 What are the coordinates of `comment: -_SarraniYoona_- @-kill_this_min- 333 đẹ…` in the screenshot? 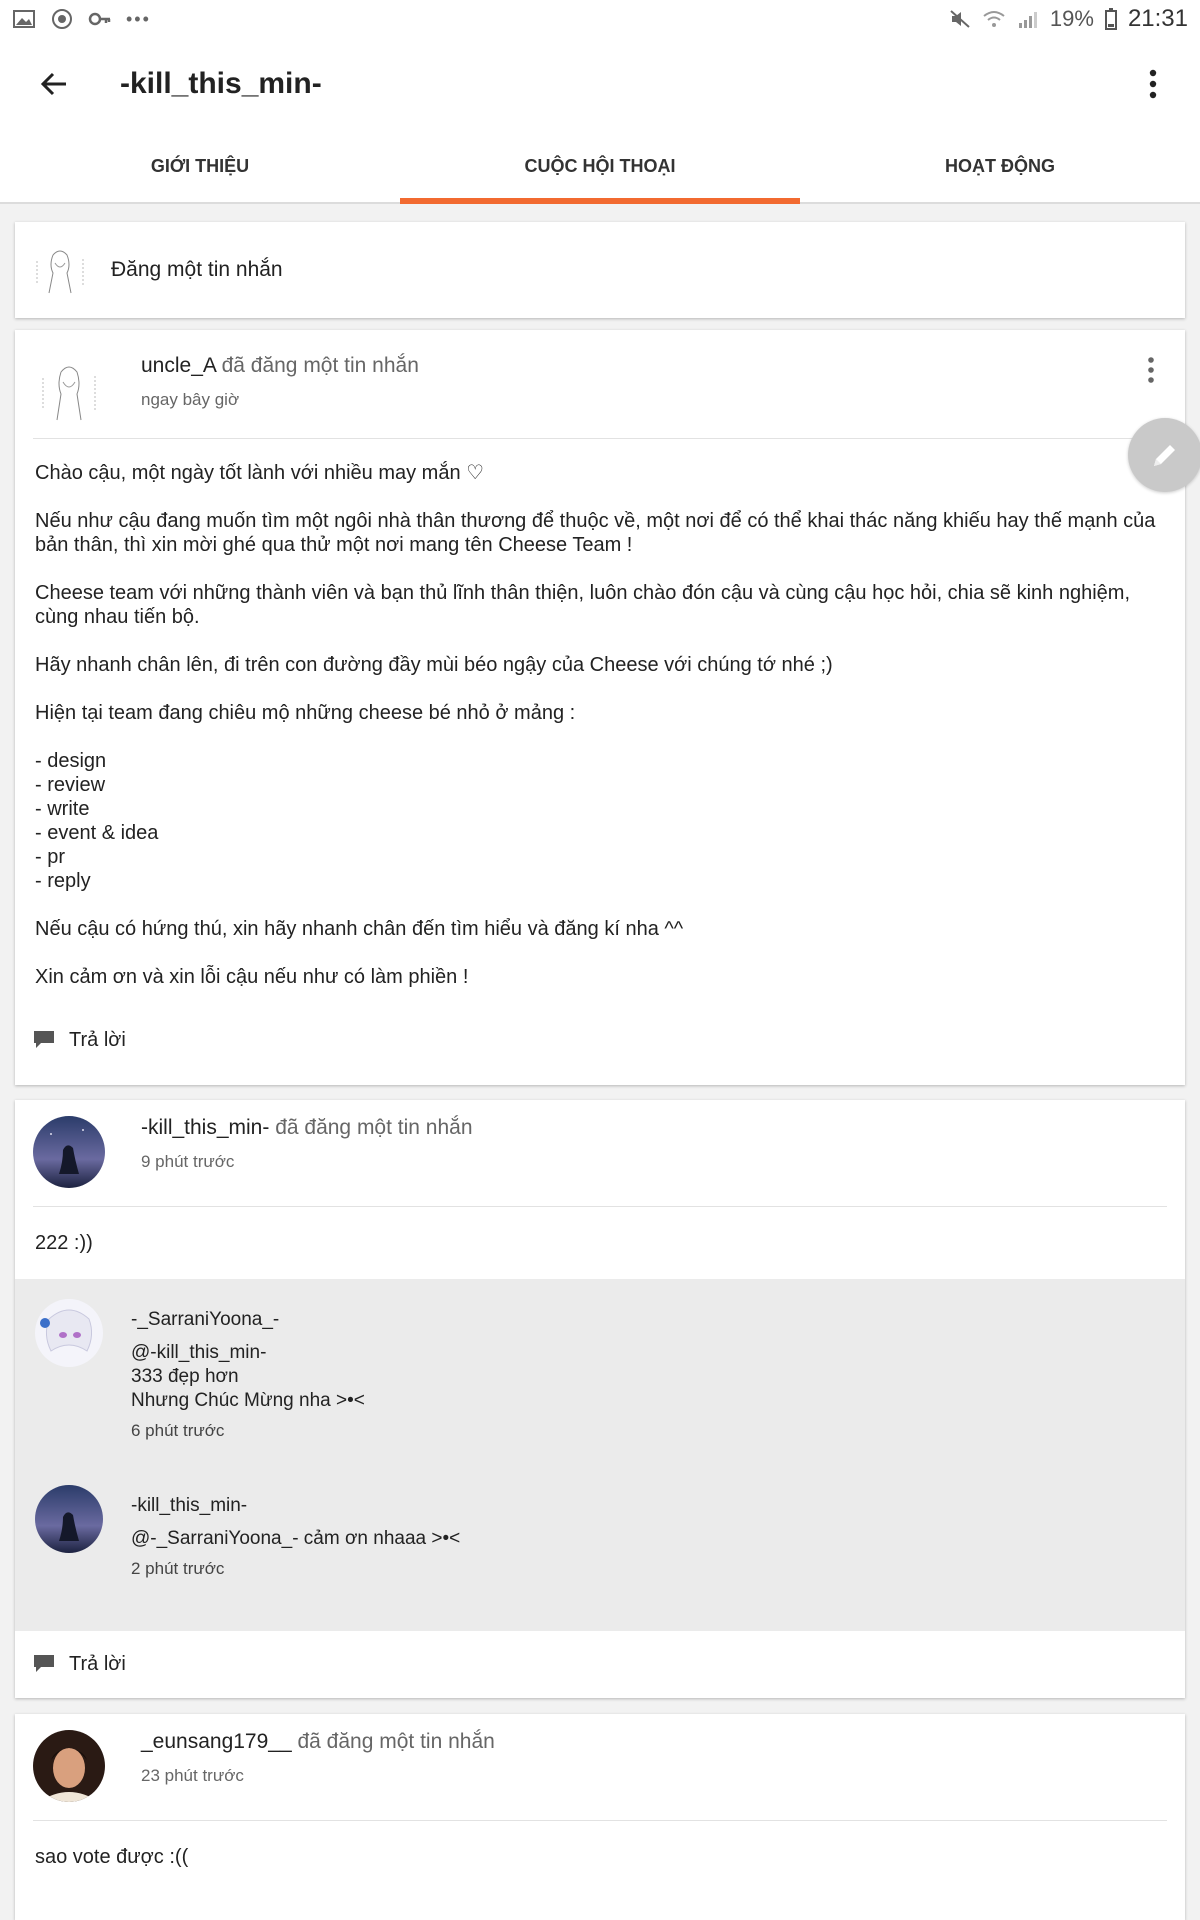 It's located at (600, 1370).